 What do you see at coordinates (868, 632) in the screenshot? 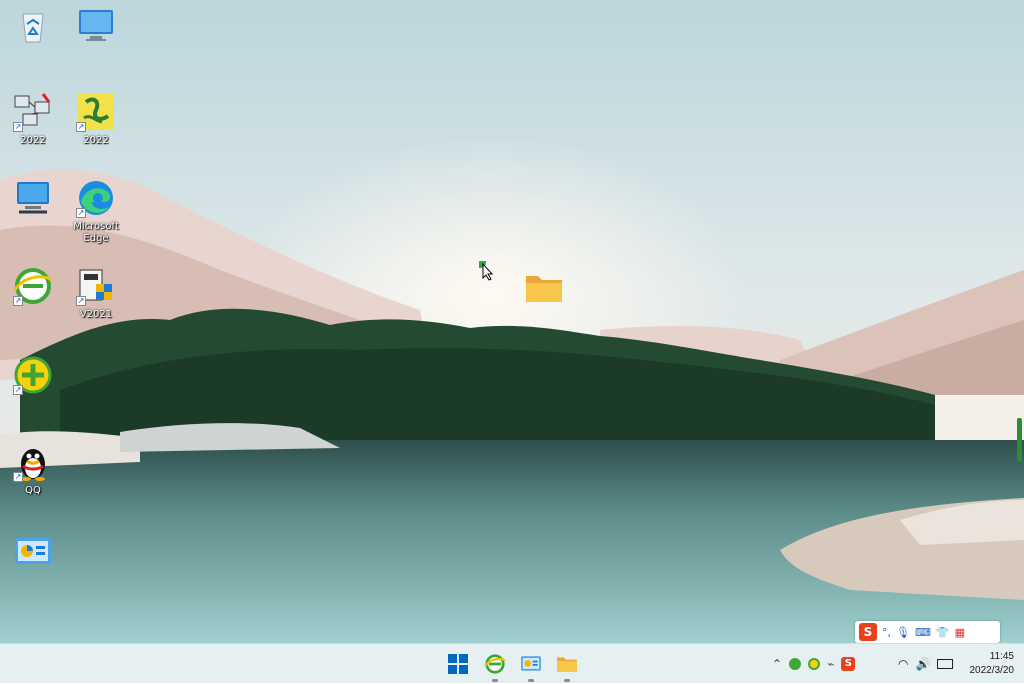
I see `sogou-logo-icon: S` at bounding box center [868, 632].